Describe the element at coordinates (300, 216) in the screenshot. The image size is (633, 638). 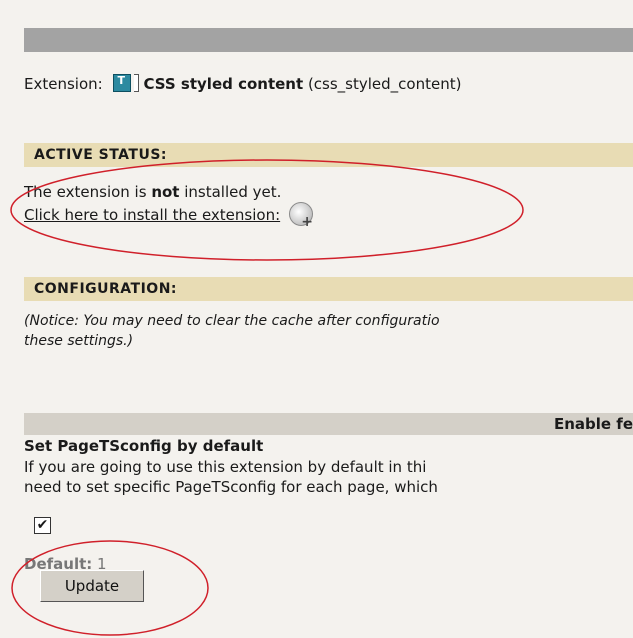
I see `install-add-icon: +` at that location.